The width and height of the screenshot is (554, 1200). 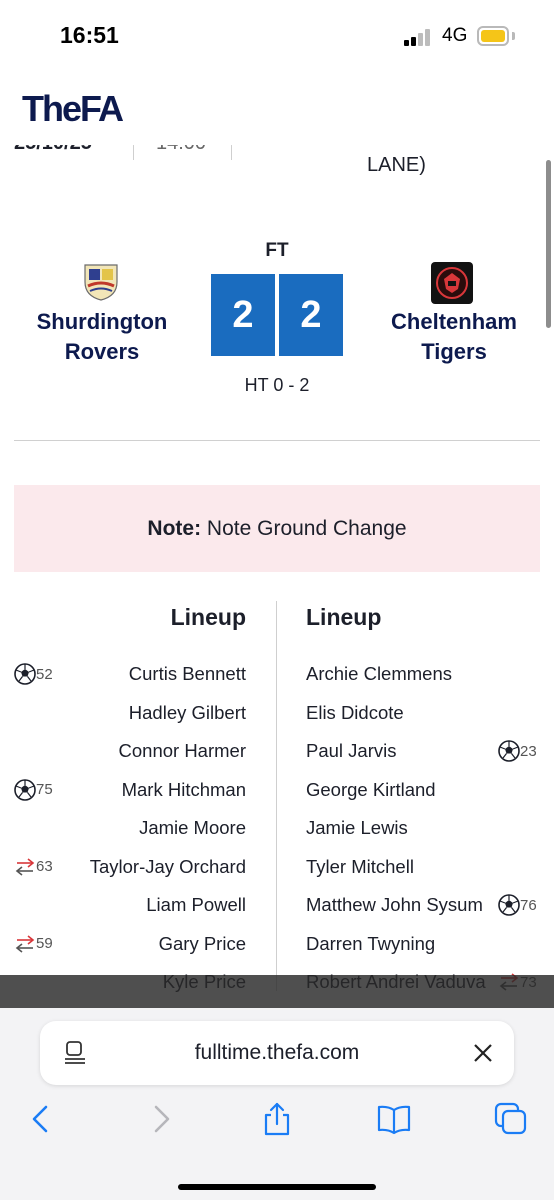 What do you see at coordinates (174, 528) in the screenshot?
I see `note-label: Note:` at bounding box center [174, 528].